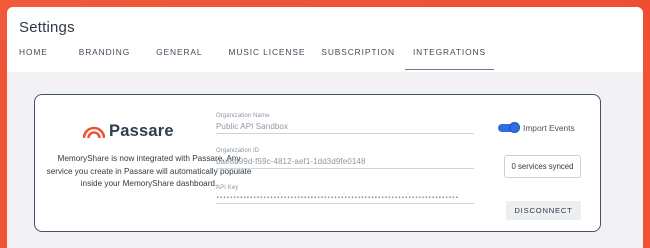 This screenshot has width=650, height=248. What do you see at coordinates (345, 161) in the screenshot?
I see `organization-id-value: dae8b99d-f59c-4812-aef1-1dd3d9fe0148` at bounding box center [345, 161].